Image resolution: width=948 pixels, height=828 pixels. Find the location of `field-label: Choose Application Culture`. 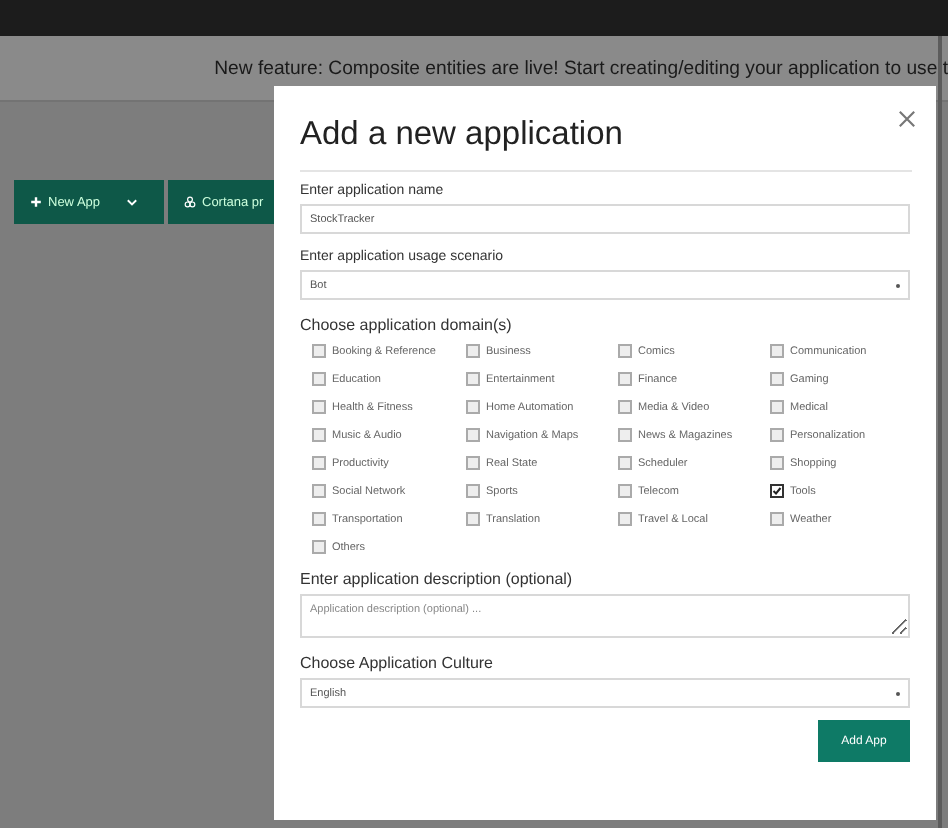

field-label: Choose Application Culture is located at coordinates (398, 663).